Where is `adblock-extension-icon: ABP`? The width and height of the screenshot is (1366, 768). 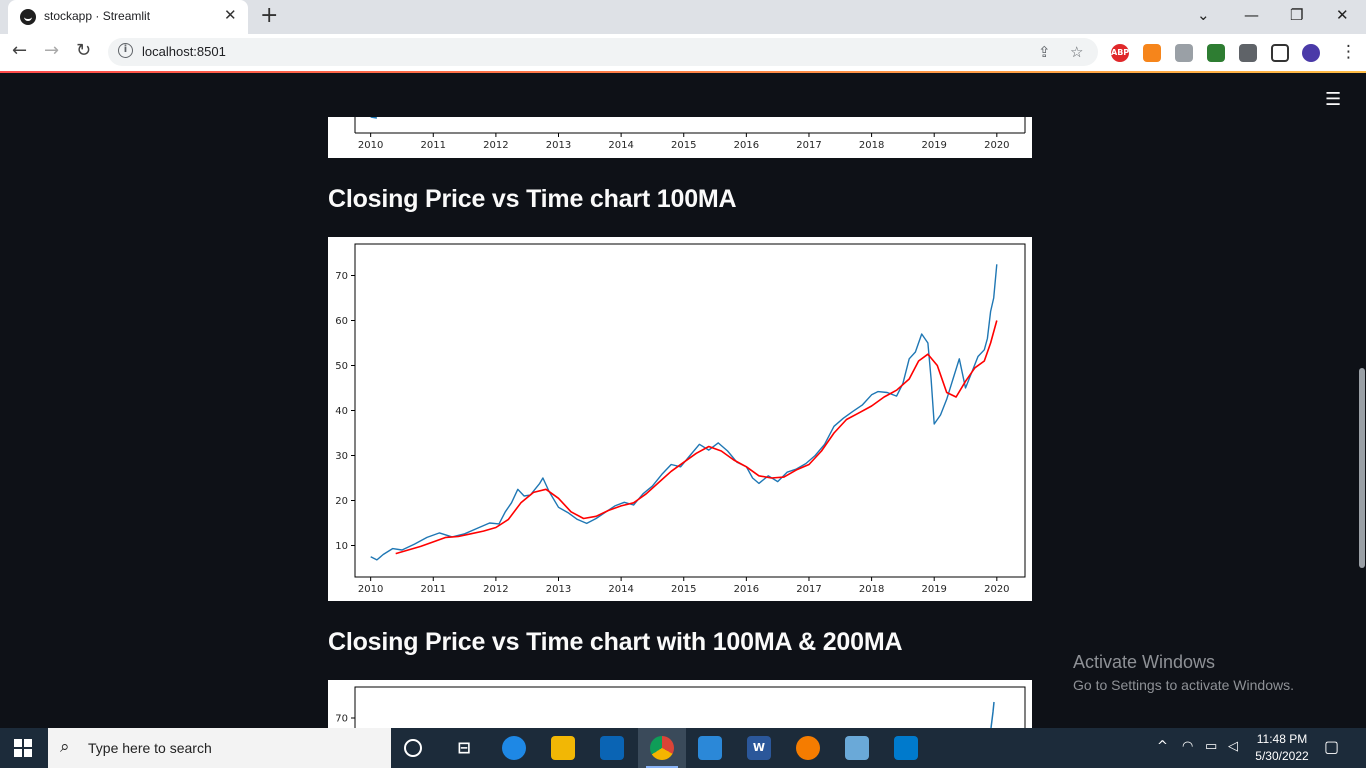
adblock-extension-icon: ABP is located at coordinates (1120, 53).